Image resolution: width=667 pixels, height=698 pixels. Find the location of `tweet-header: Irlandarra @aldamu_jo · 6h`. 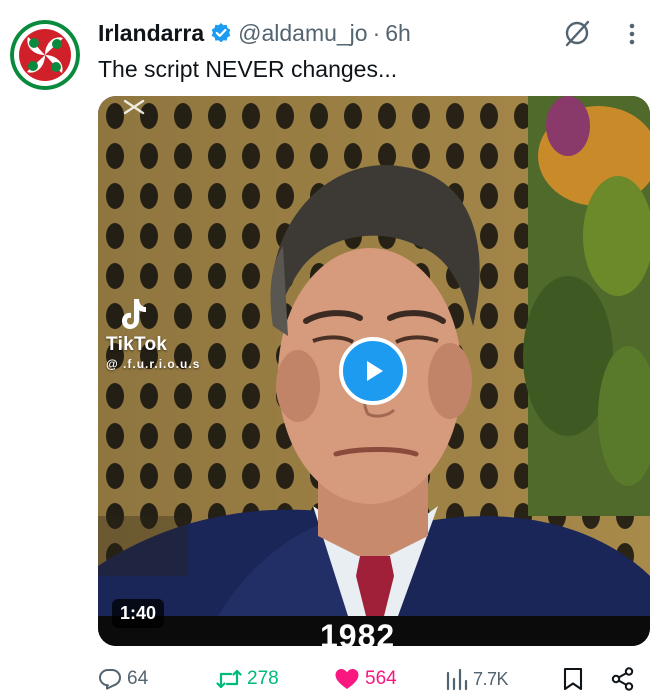

tweet-header: Irlandarra @aldamu_jo · 6h is located at coordinates (254, 33).